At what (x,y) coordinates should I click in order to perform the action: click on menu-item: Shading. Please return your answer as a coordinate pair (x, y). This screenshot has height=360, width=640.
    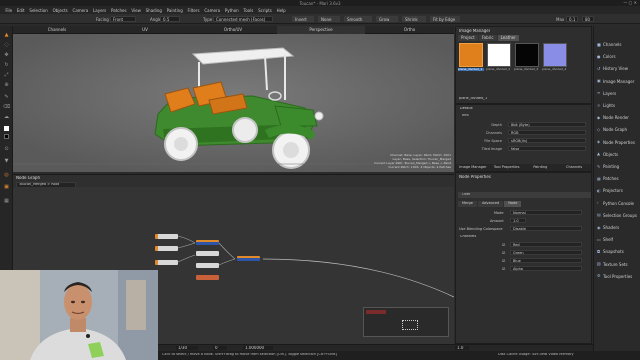
    Looking at the image, I should click on (153, 10).